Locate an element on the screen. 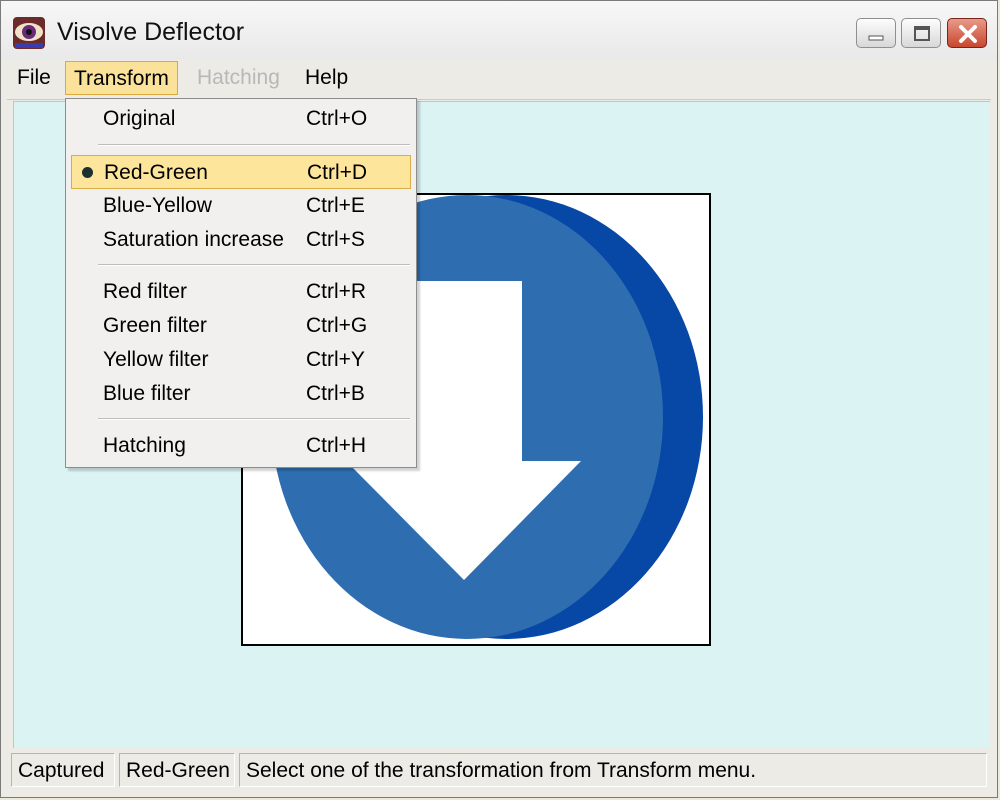 The image size is (1000, 800). menu-item-original: Original Ctrl+O is located at coordinates (241, 119).